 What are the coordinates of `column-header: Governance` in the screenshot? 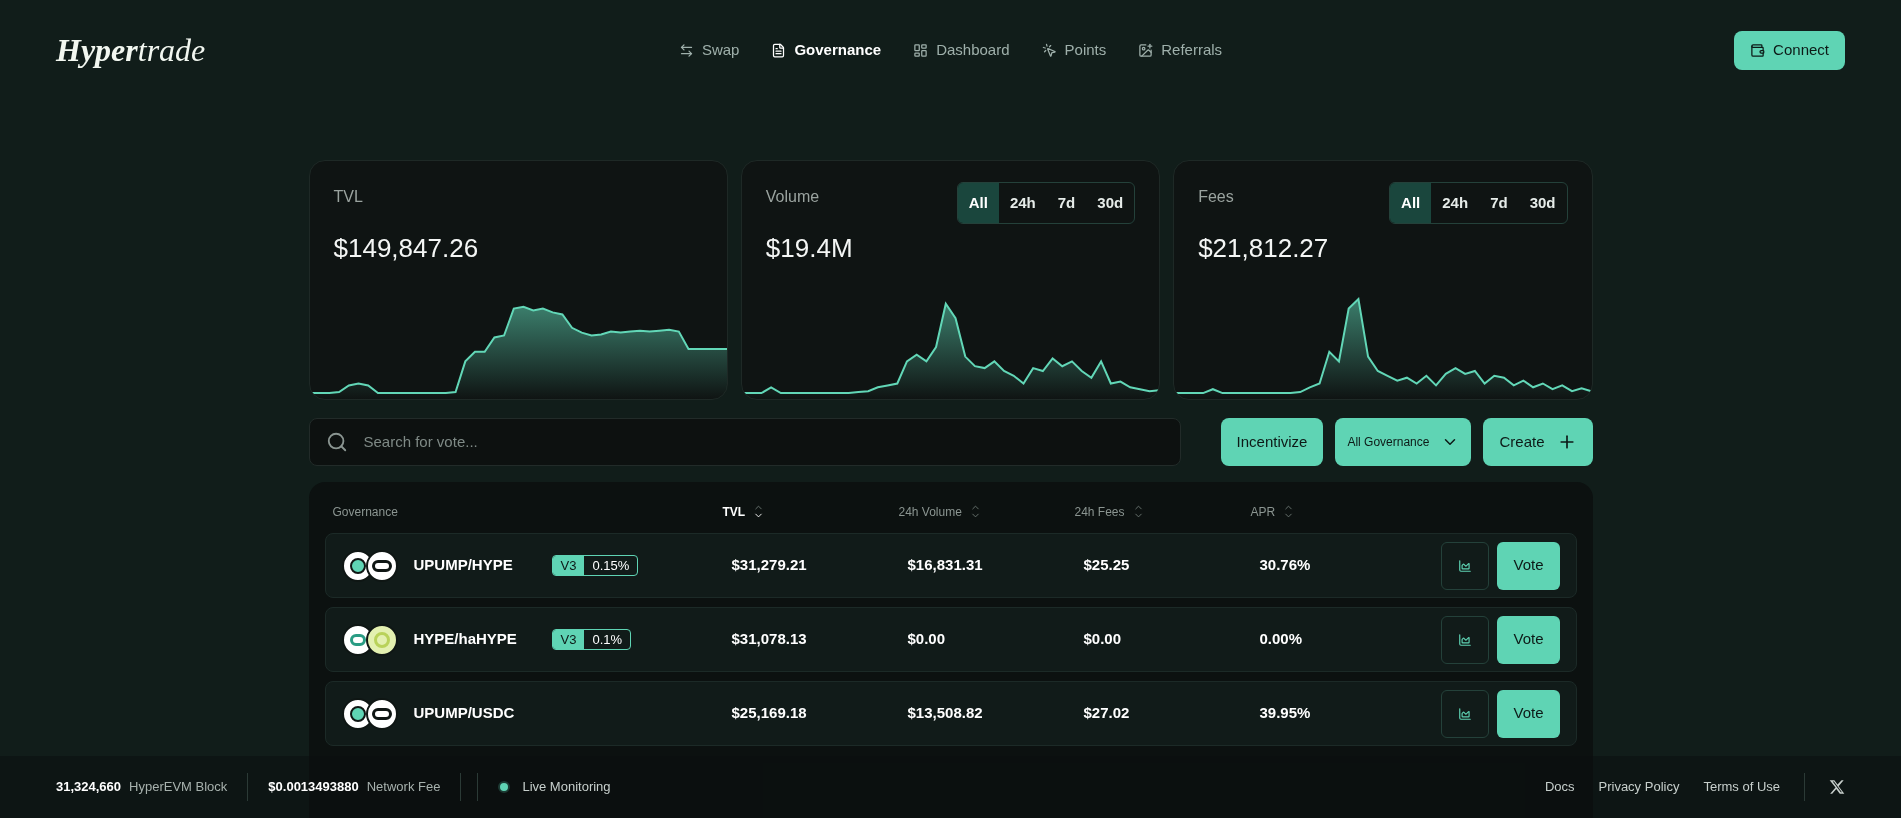 It's located at (365, 512).